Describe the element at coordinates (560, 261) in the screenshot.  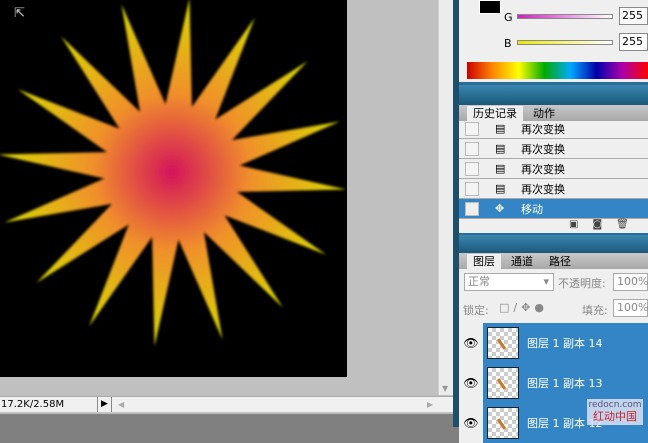
I see `tab-paths: 路径` at that location.